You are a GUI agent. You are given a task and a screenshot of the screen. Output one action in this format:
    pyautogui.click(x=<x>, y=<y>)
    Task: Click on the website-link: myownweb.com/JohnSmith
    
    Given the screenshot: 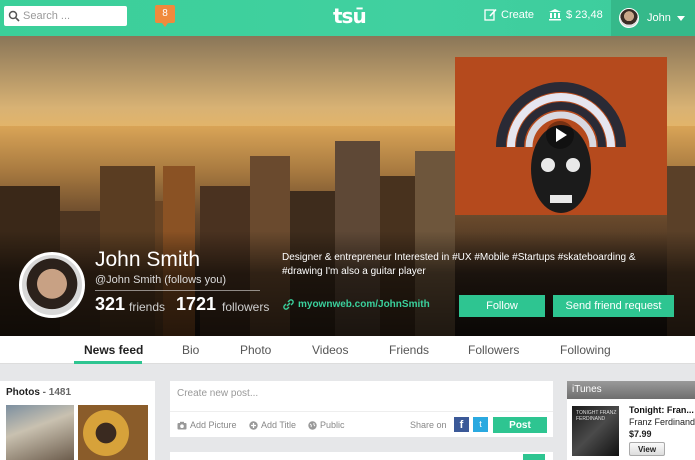 What is the action you would take?
    pyautogui.click(x=356, y=304)
    